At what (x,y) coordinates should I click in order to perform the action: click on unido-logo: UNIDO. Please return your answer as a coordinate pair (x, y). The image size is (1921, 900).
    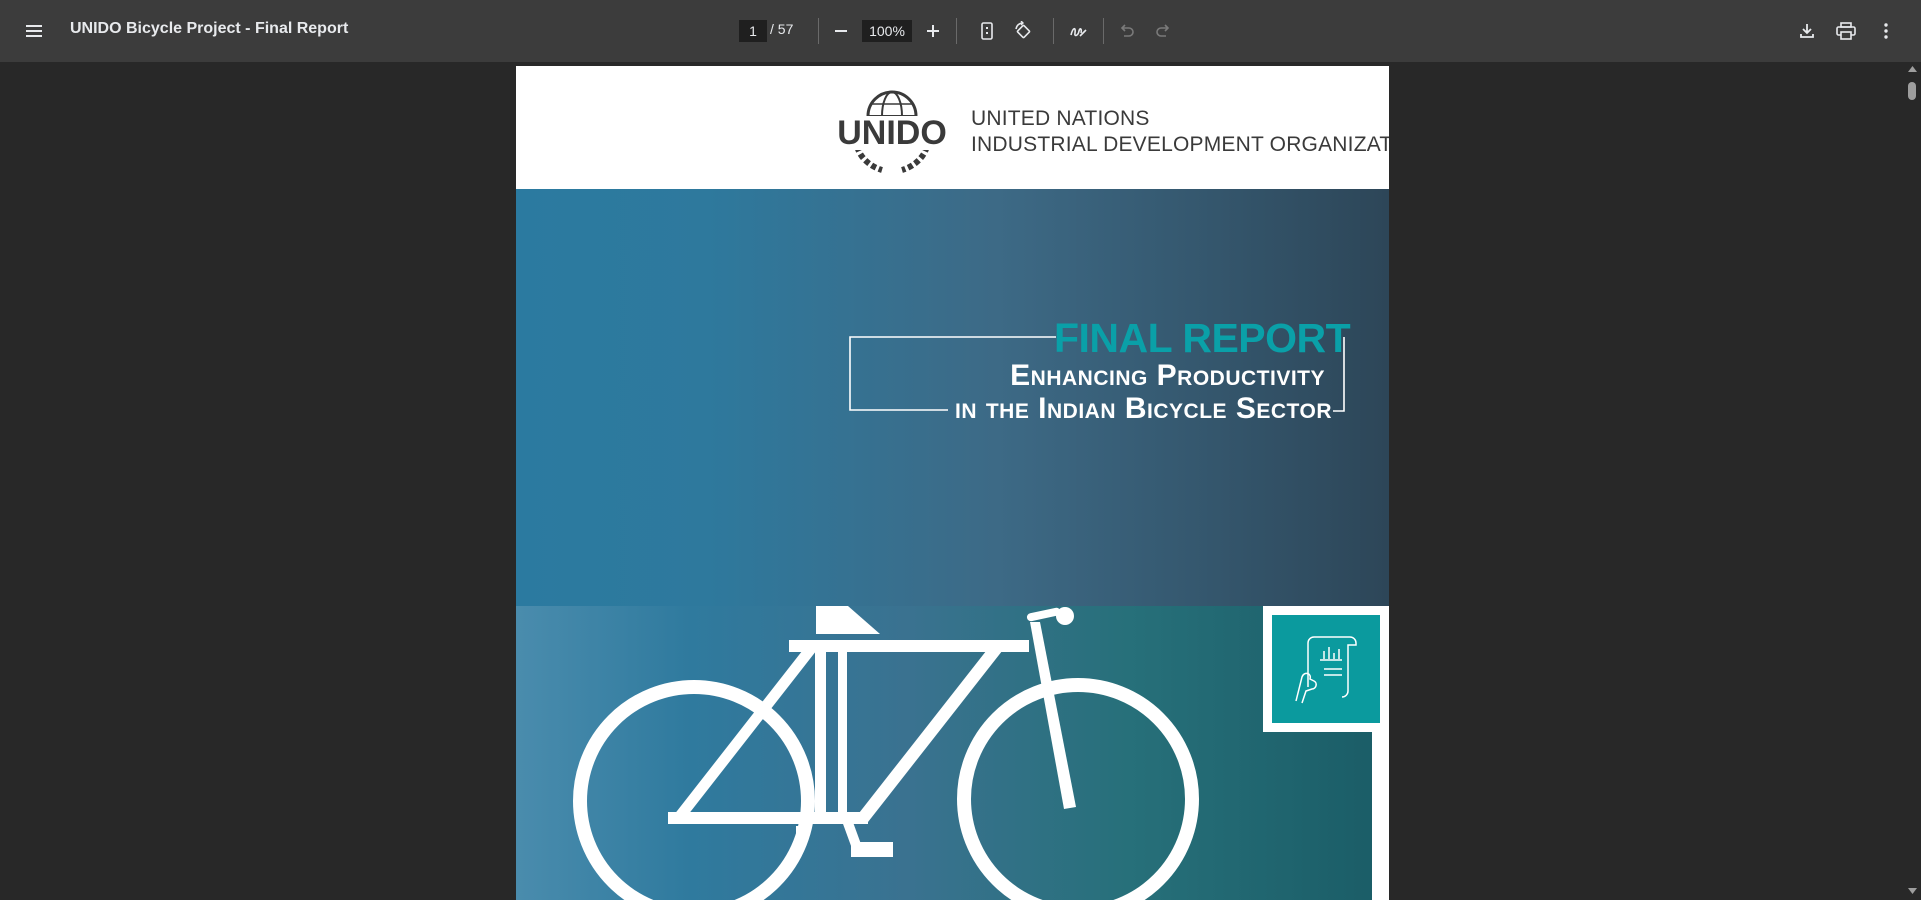
    Looking at the image, I should click on (892, 131).